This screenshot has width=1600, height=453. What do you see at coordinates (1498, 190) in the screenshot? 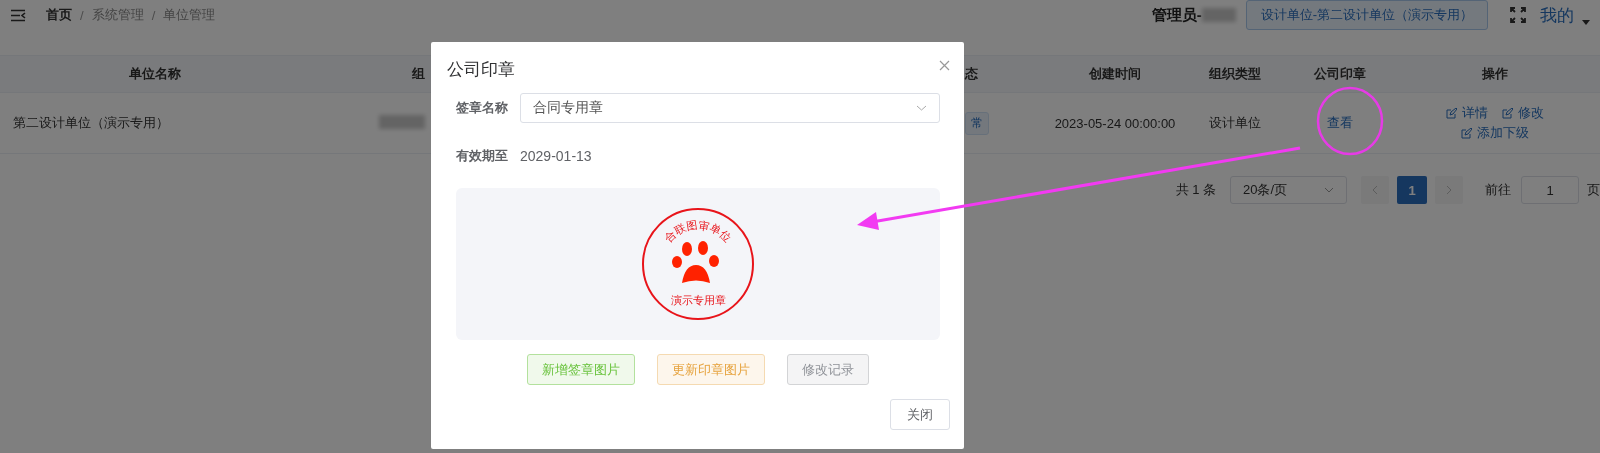
I see `goto-label: 前往` at bounding box center [1498, 190].